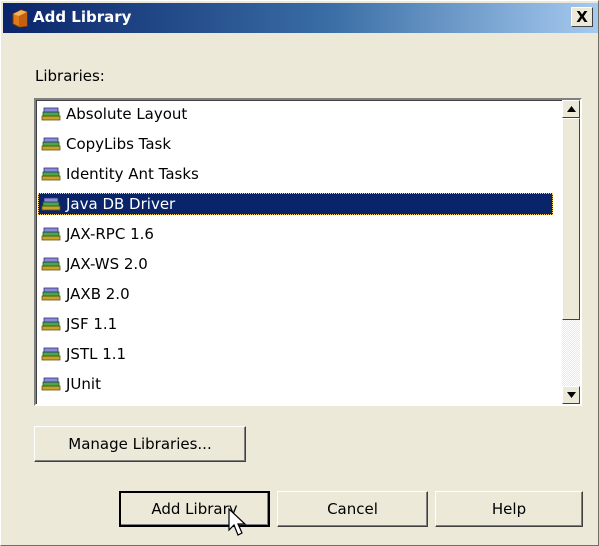  Describe the element at coordinates (127, 114) in the screenshot. I see `library-label: Absolute Layout` at that location.